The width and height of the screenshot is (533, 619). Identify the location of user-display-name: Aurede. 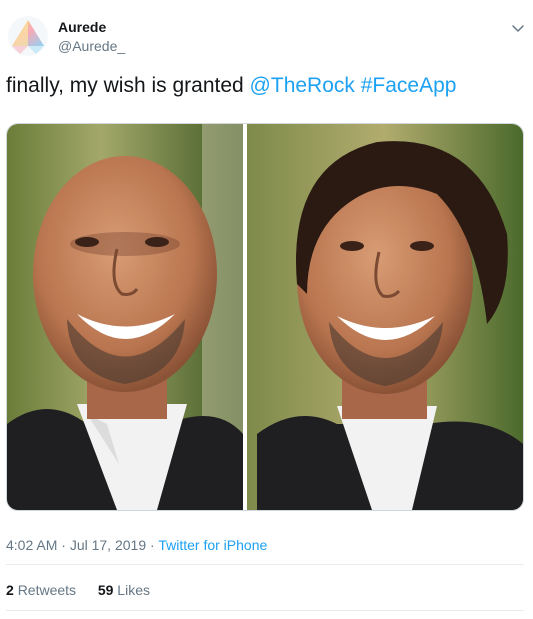
(82, 27).